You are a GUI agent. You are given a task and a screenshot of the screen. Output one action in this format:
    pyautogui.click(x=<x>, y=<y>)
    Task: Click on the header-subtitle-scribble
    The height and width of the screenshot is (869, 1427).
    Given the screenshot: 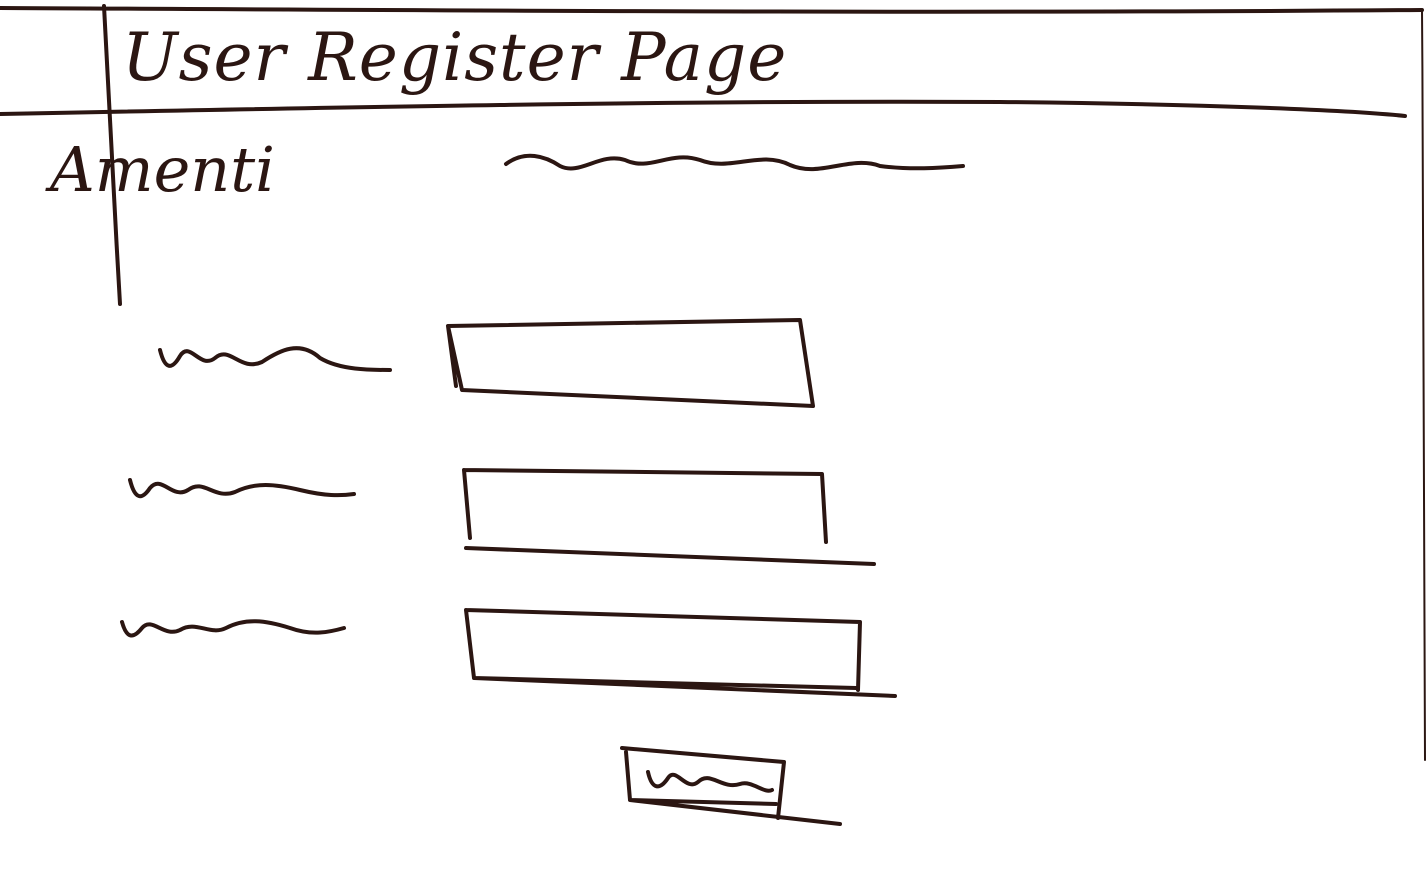 What is the action you would take?
    pyautogui.click(x=734, y=162)
    